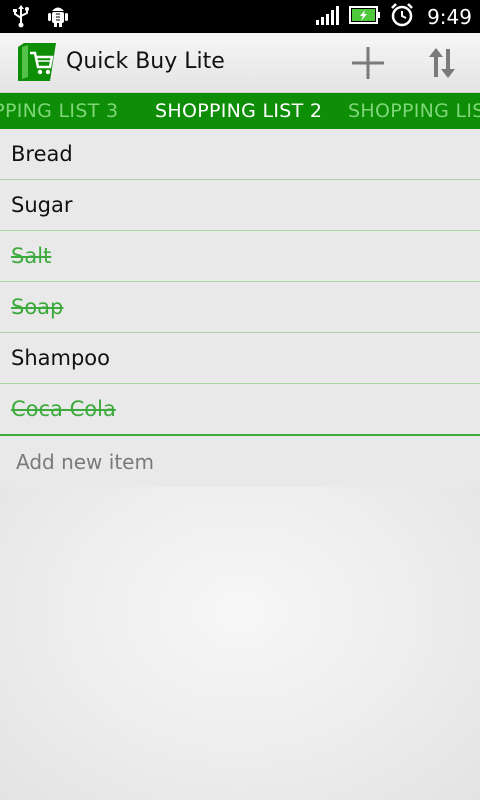 The image size is (480, 800). Describe the element at coordinates (328, 17) in the screenshot. I see `signal-icon` at that location.